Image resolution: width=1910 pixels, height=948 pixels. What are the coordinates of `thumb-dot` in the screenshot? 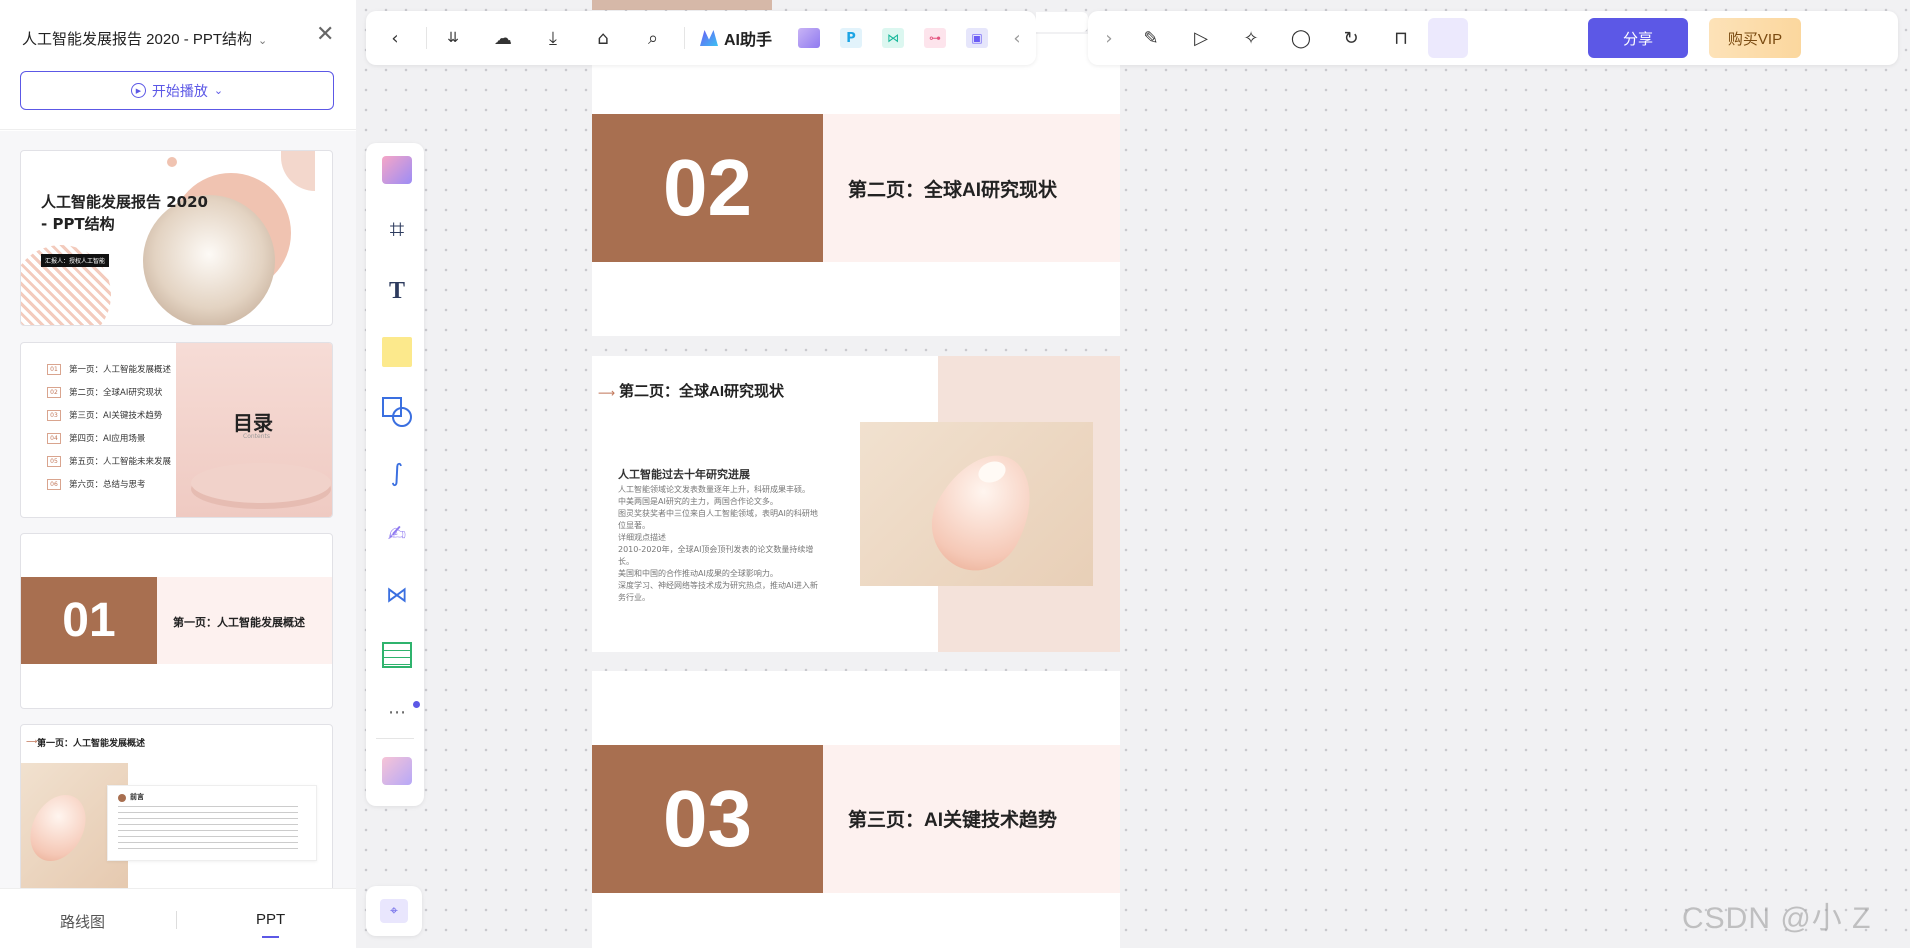 It's located at (172, 162).